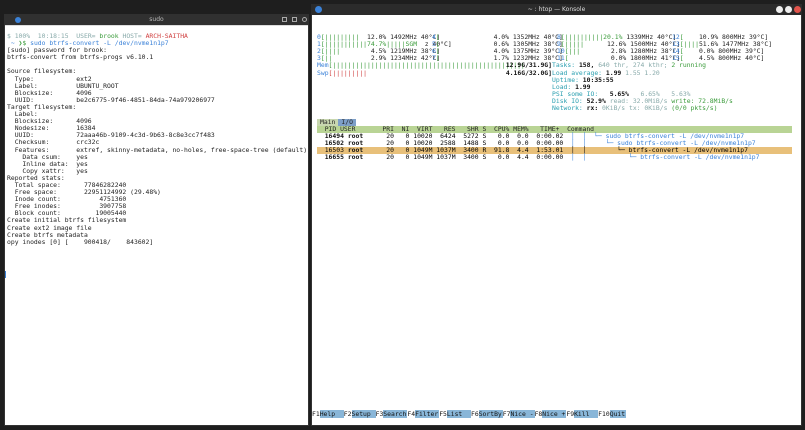  What do you see at coordinates (688, 65) in the screenshot?
I see `stat-extra: 2 running` at bounding box center [688, 65].